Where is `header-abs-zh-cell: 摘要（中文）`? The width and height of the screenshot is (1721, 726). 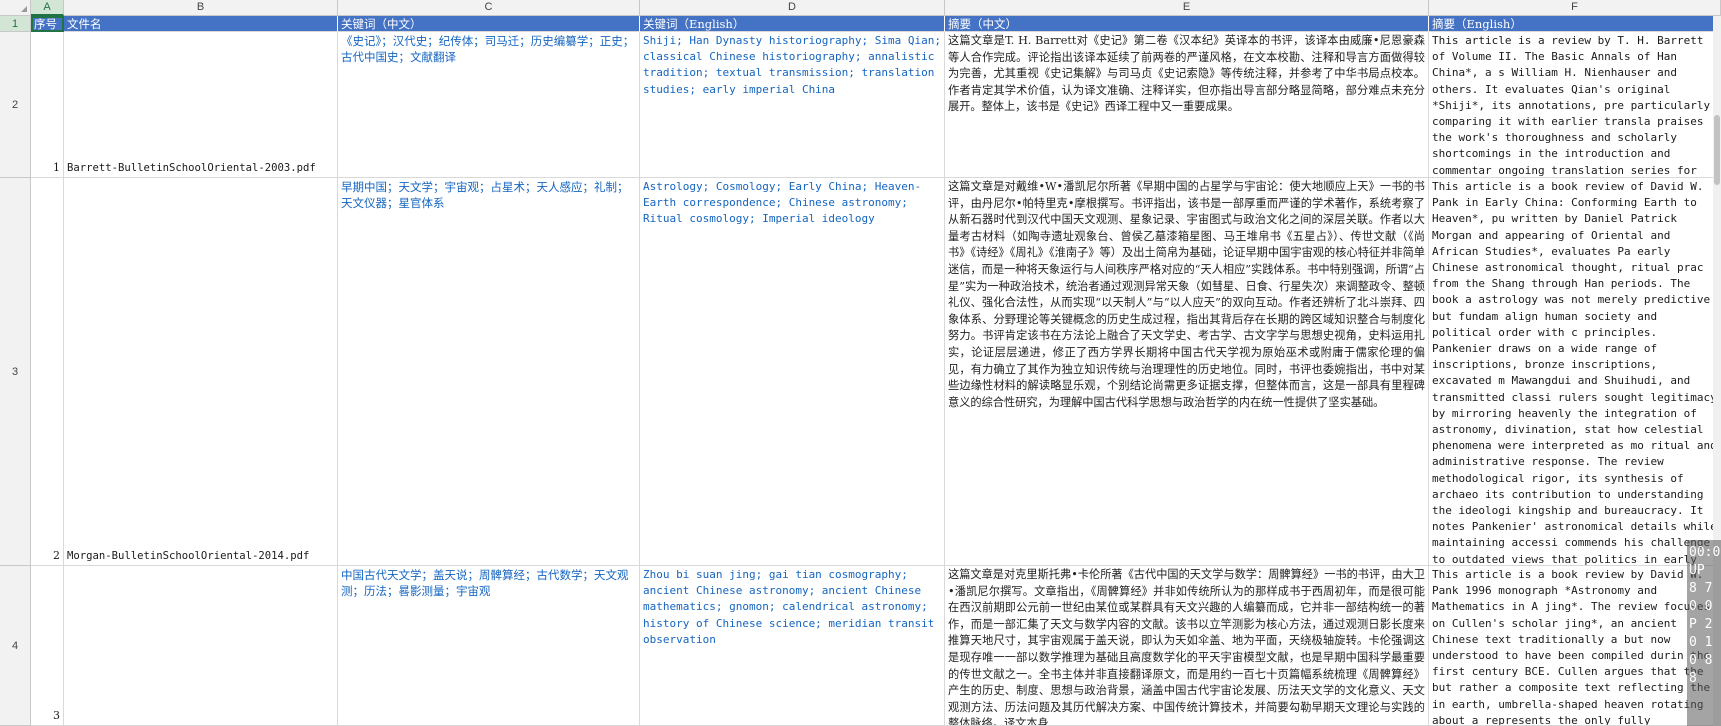
header-abs-zh-cell: 摘要（中文） is located at coordinates (1187, 24).